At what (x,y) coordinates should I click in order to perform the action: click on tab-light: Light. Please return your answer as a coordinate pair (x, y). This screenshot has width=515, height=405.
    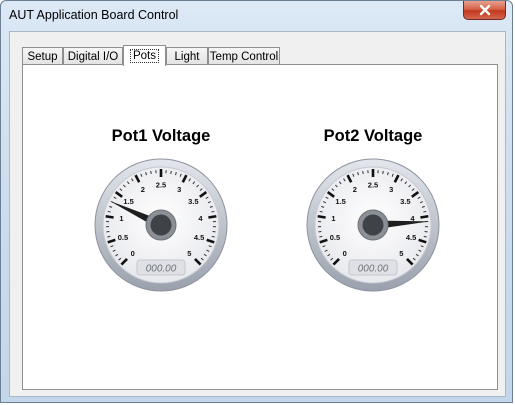
    Looking at the image, I should click on (187, 56).